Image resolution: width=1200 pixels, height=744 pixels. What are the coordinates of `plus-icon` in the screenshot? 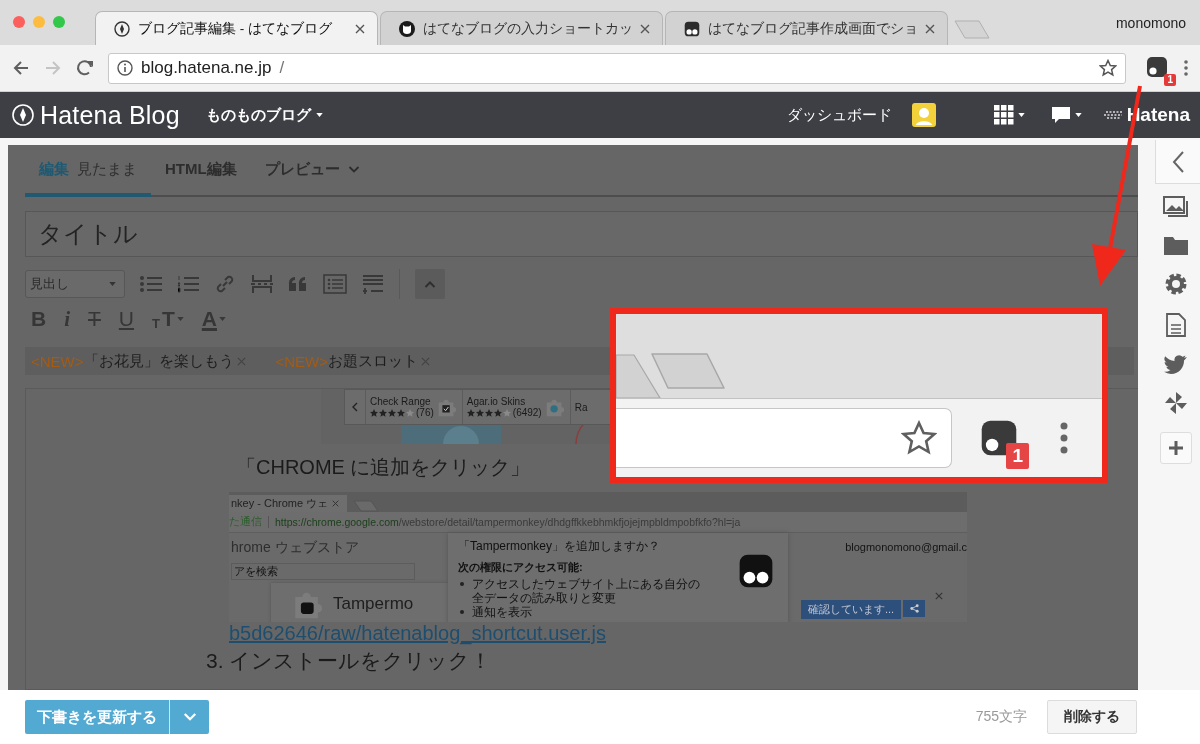 It's located at (1176, 448).